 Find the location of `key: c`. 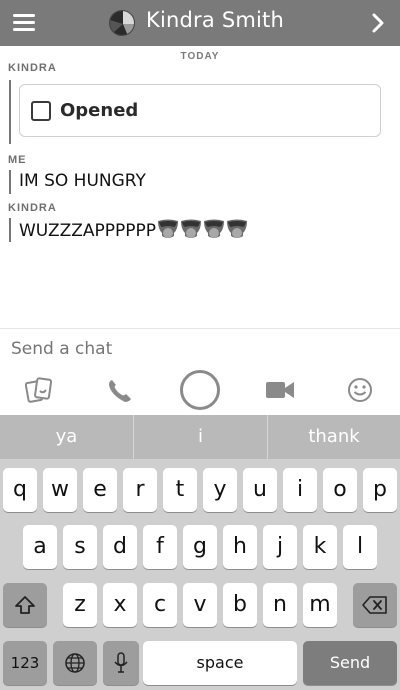

key: c is located at coordinates (160, 605).